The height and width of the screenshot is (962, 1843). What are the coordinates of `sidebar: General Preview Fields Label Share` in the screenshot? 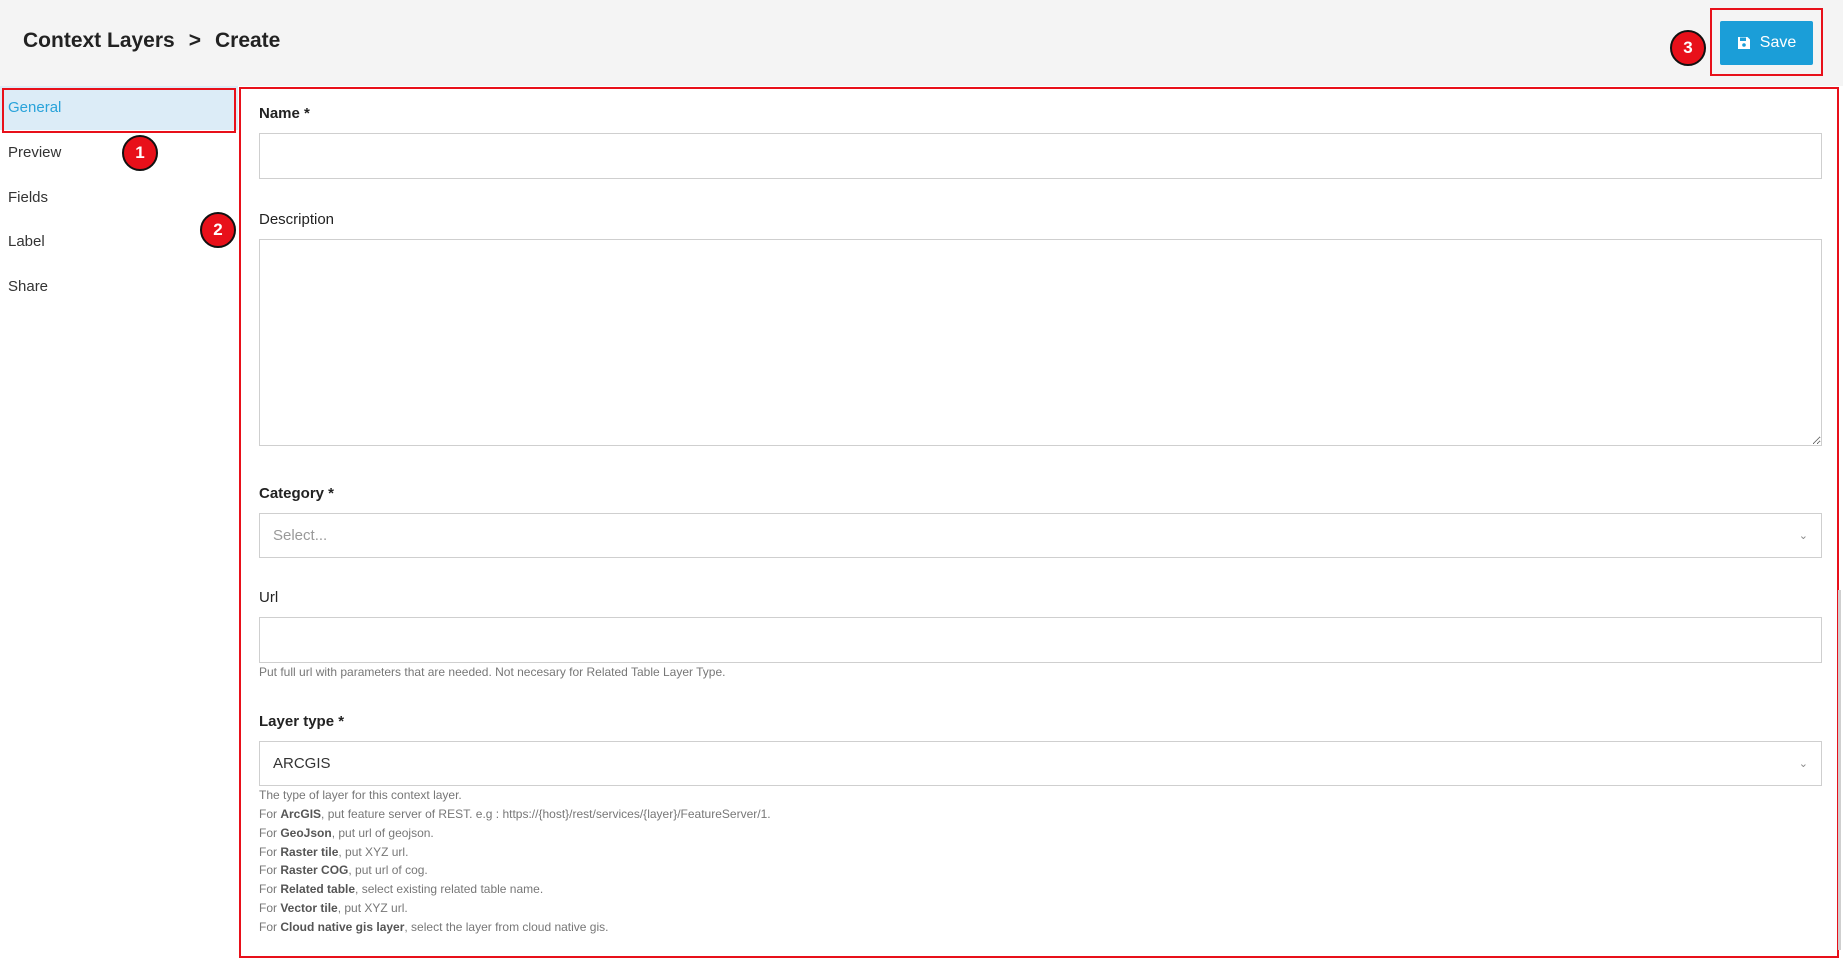 It's located at (119, 524).